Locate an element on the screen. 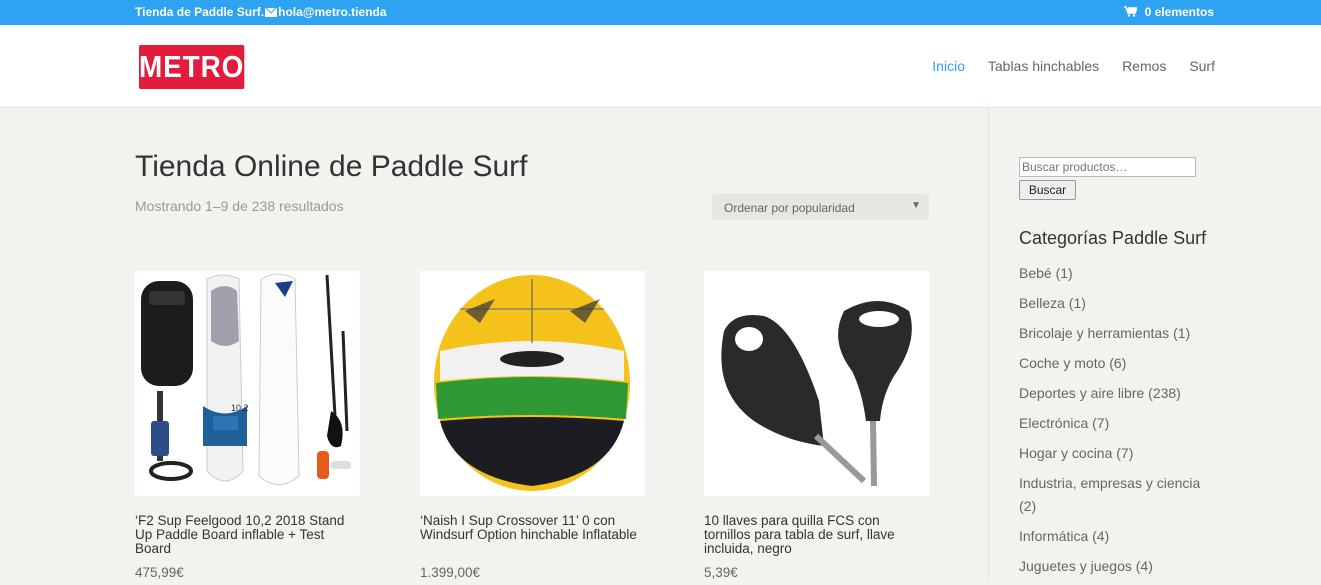  cart-link: 0 elementos is located at coordinates (1168, 12).